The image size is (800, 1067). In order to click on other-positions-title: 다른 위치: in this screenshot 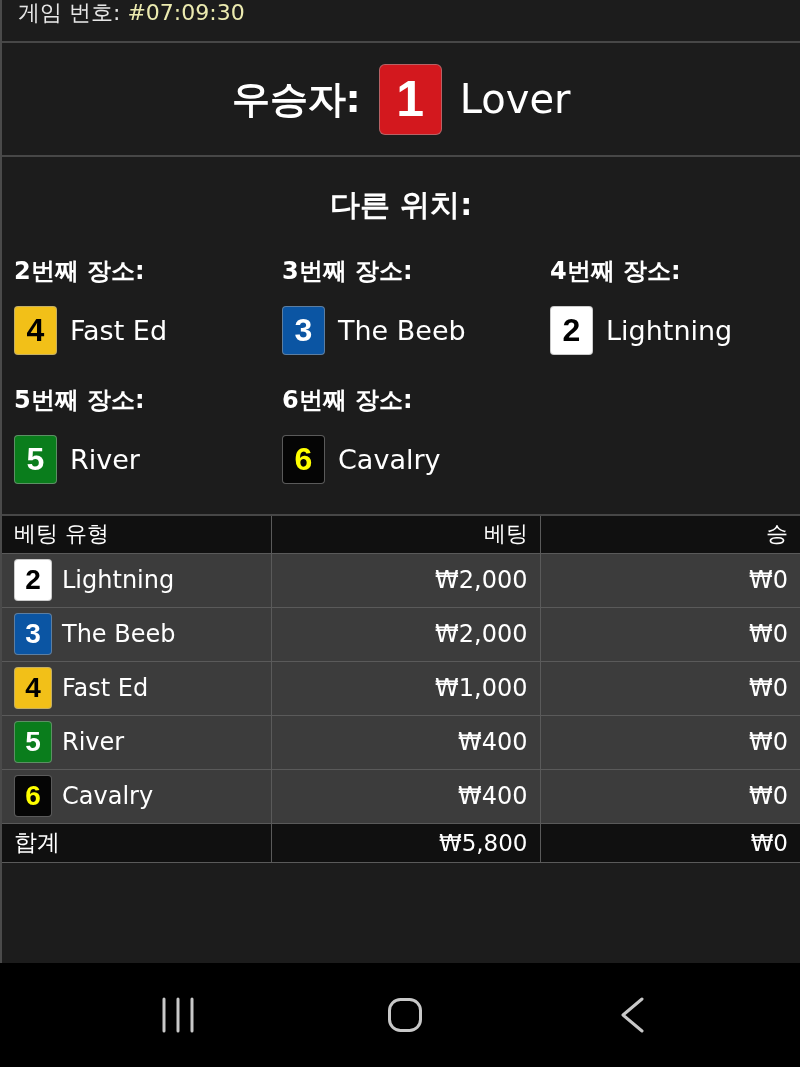, I will do `click(401, 205)`.